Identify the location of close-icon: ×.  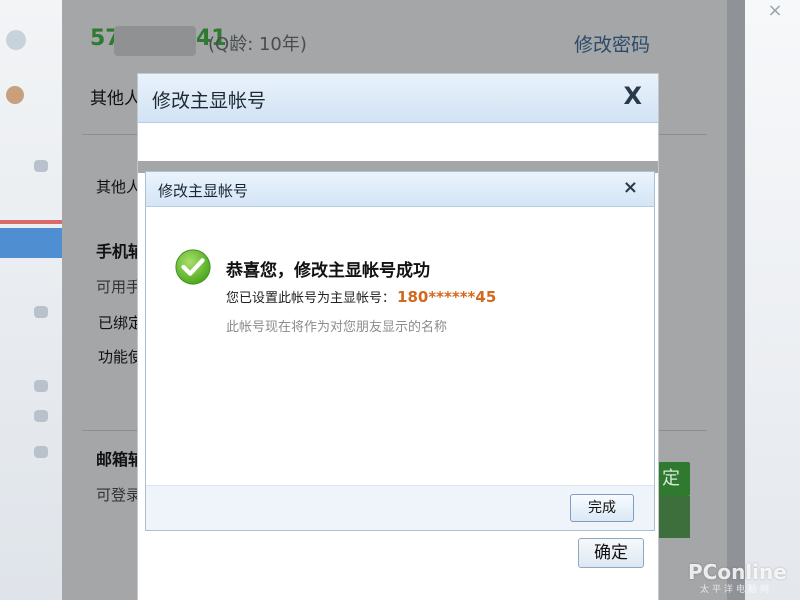
(630, 187).